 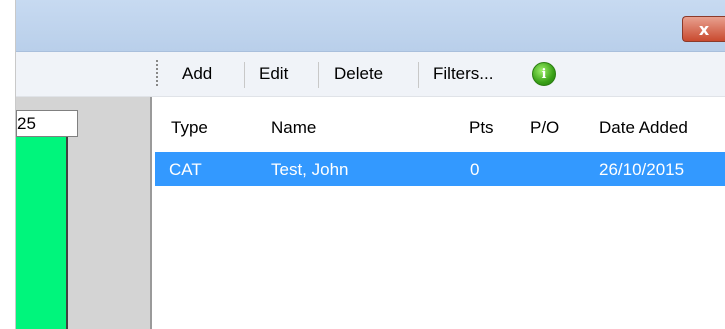 What do you see at coordinates (273, 74) in the screenshot?
I see `edit-button: Edit` at bounding box center [273, 74].